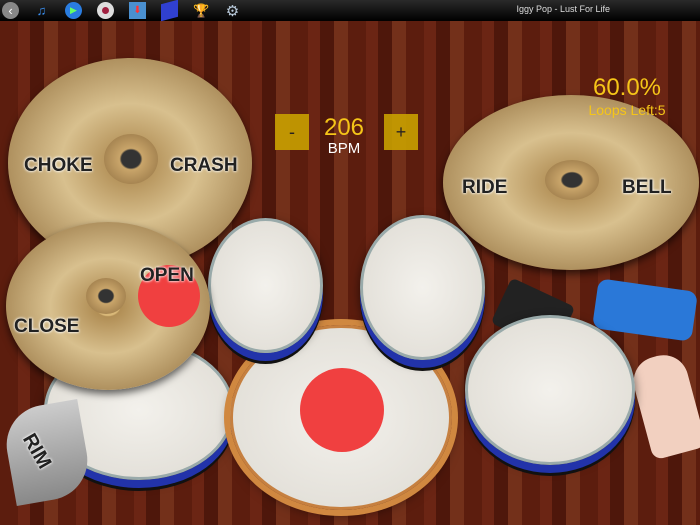  I want to click on trophy-icon: 🏆, so click(201, 10).